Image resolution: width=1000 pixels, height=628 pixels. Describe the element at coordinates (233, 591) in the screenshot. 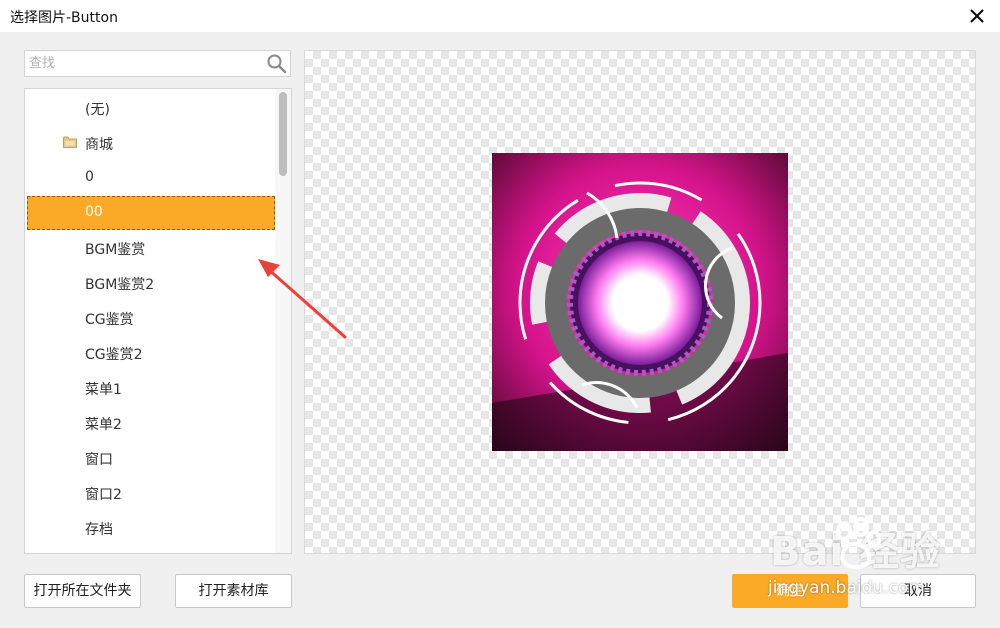

I see `open-library-button: 打开素材库` at that location.